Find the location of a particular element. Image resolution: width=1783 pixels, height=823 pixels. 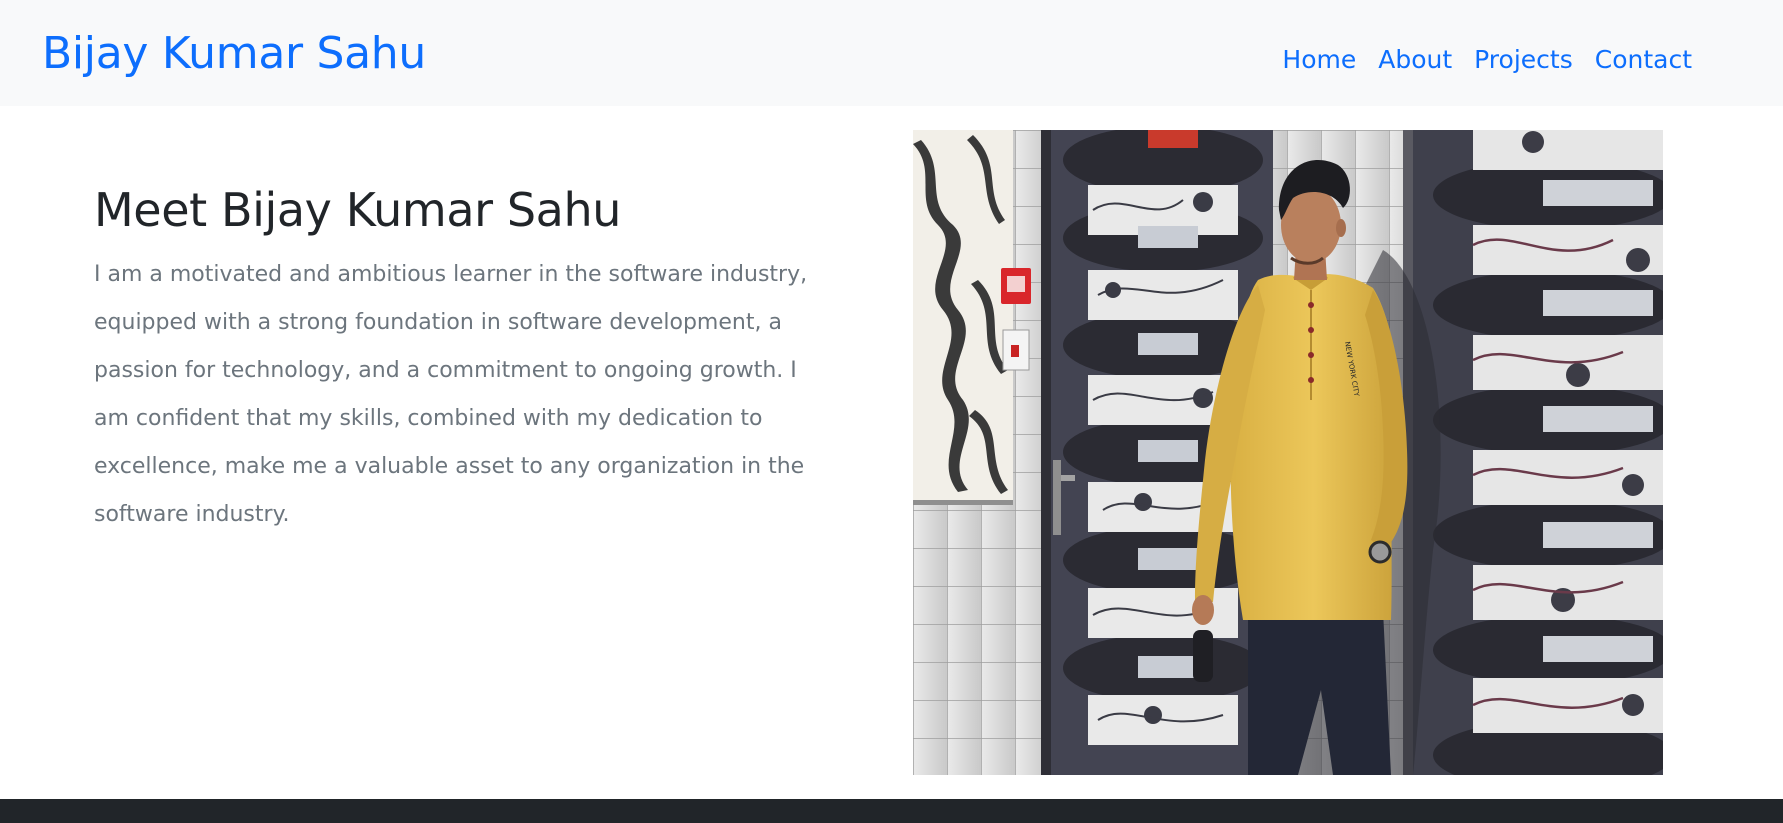

nav-link-projects: Projects is located at coordinates (1523, 60).